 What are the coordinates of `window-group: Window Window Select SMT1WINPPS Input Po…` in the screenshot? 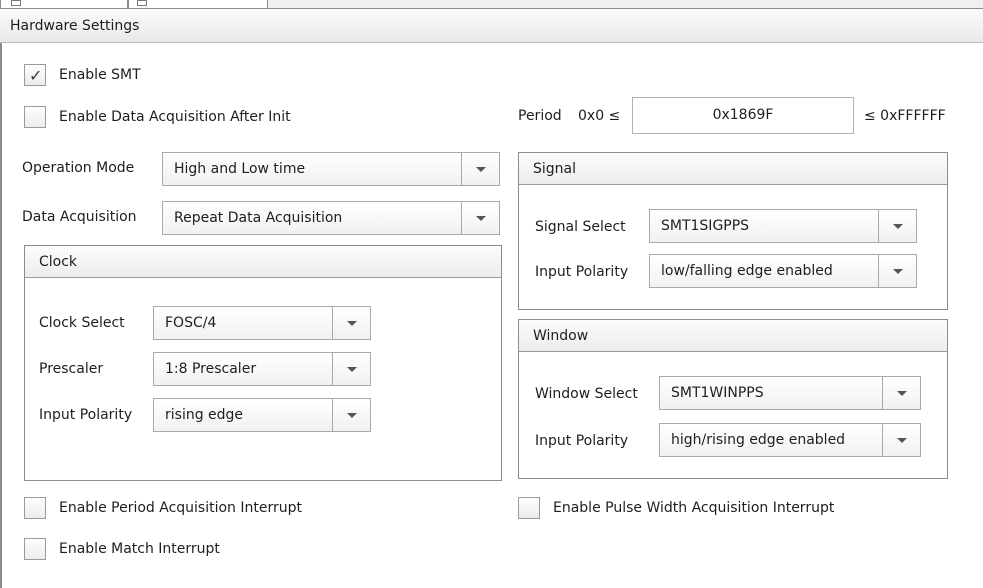 It's located at (733, 399).